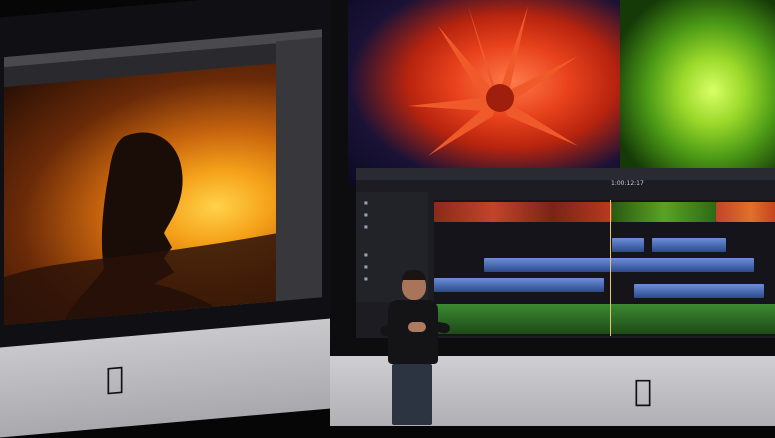 The height and width of the screenshot is (438, 775). Describe the element at coordinates (697, 93) in the screenshot. I see `green-succulent-photo` at that location.